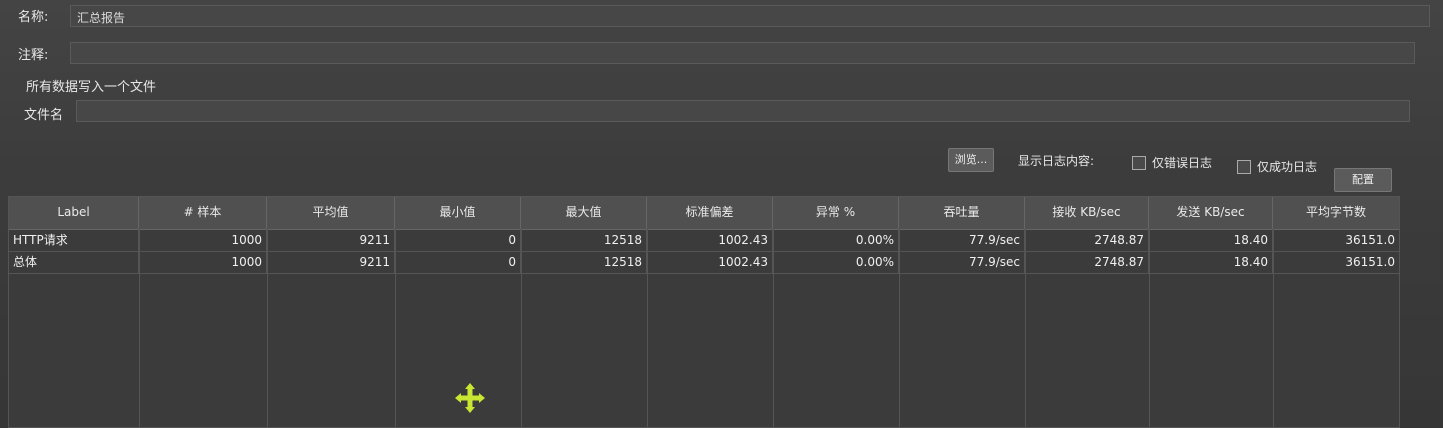  I want to click on success-only-label: 仅成功日志, so click(1287, 167).